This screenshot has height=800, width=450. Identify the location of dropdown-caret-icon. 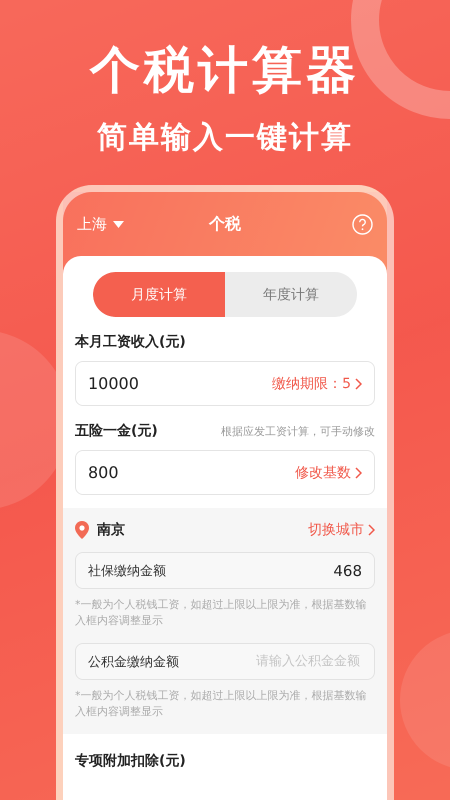
(118, 224).